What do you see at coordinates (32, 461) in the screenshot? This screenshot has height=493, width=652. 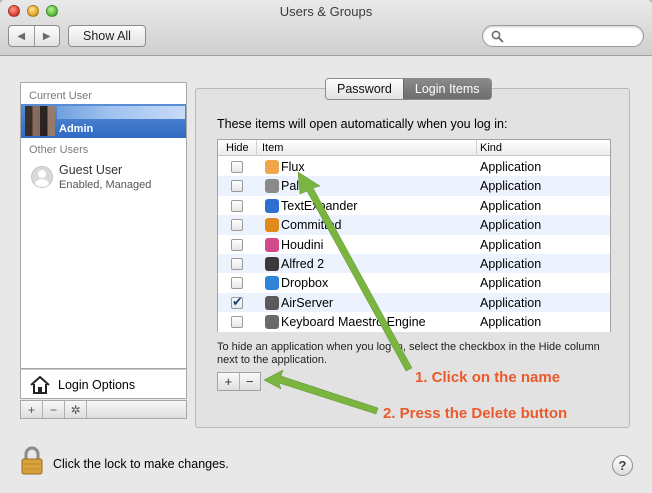 I see `lock-icon` at bounding box center [32, 461].